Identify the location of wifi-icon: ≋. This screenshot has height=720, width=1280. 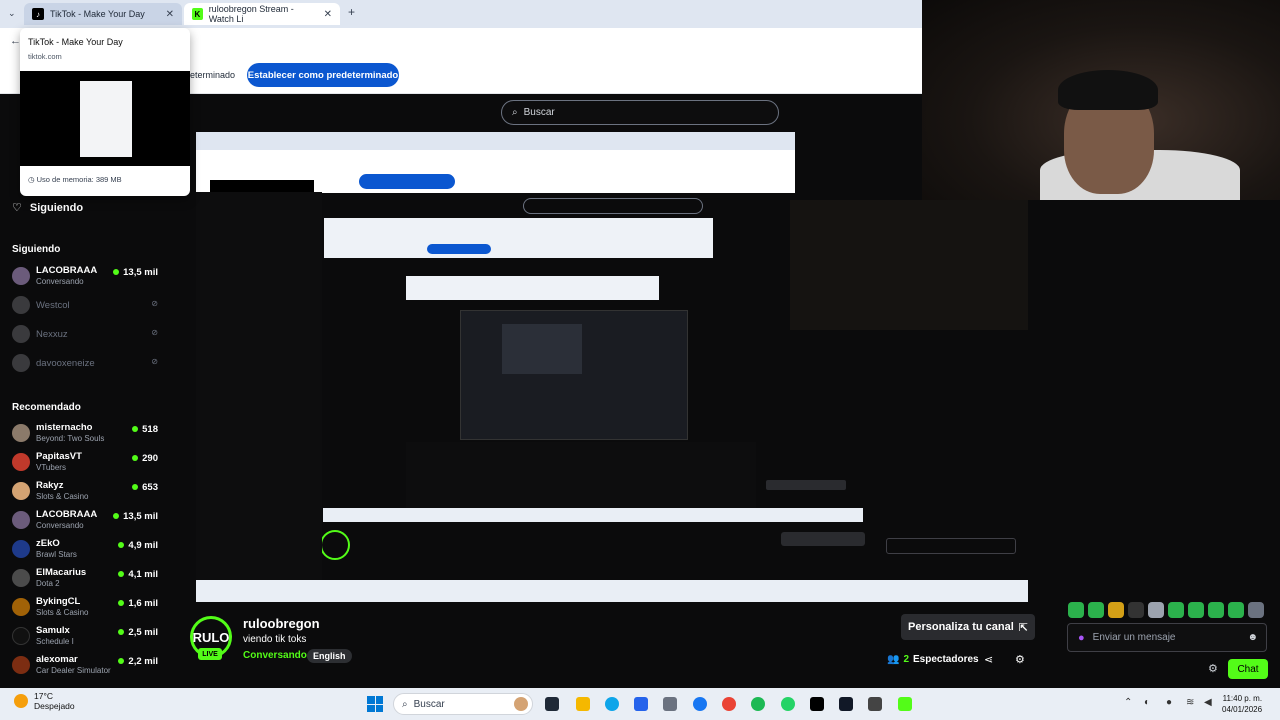
(1190, 702).